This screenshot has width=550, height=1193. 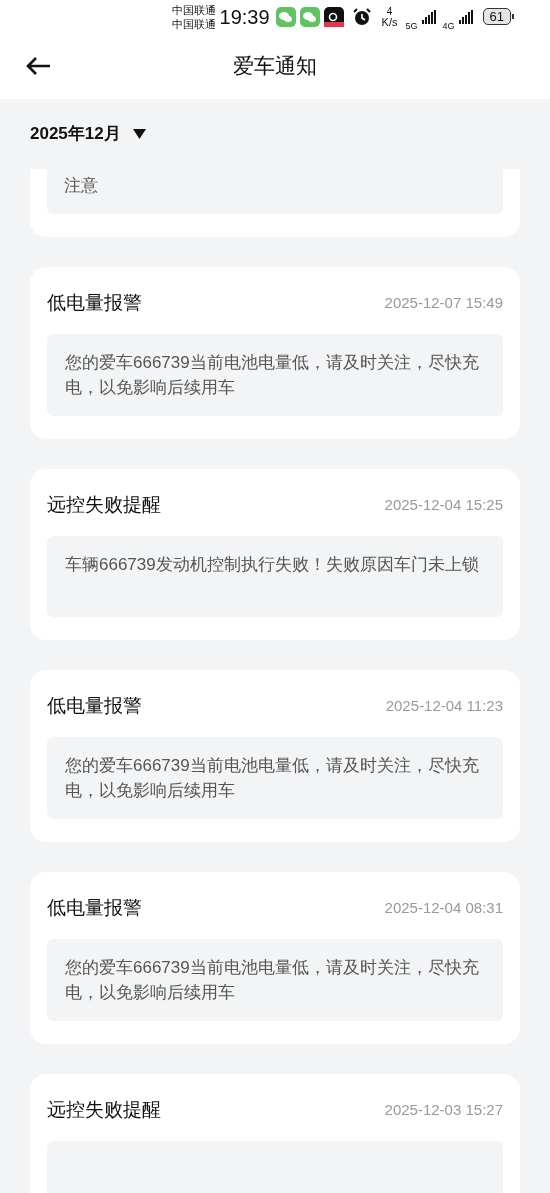 I want to click on status-time: 19:39, so click(x=244, y=17).